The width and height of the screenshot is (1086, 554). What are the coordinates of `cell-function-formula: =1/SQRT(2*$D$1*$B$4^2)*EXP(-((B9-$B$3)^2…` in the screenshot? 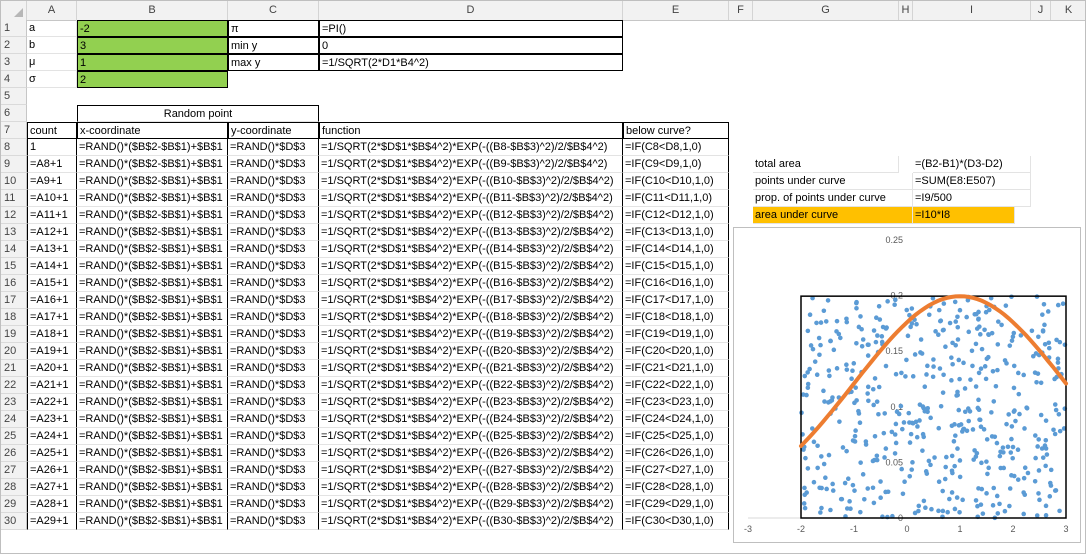 It's located at (471, 164).